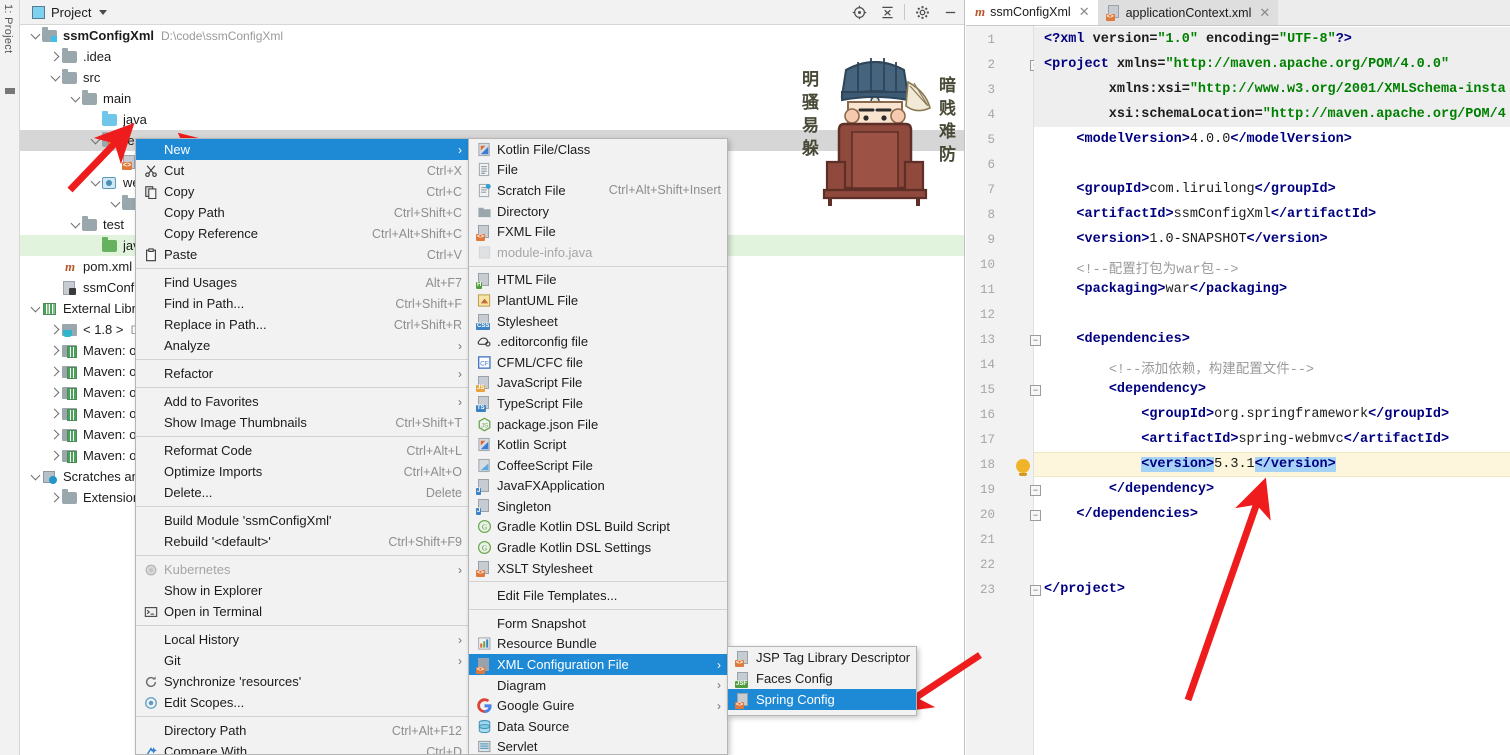 The height and width of the screenshot is (755, 1510). Describe the element at coordinates (1185, 239) in the screenshot. I see `code-line: <version>1.0-SNAPSHOT</version>` at that location.